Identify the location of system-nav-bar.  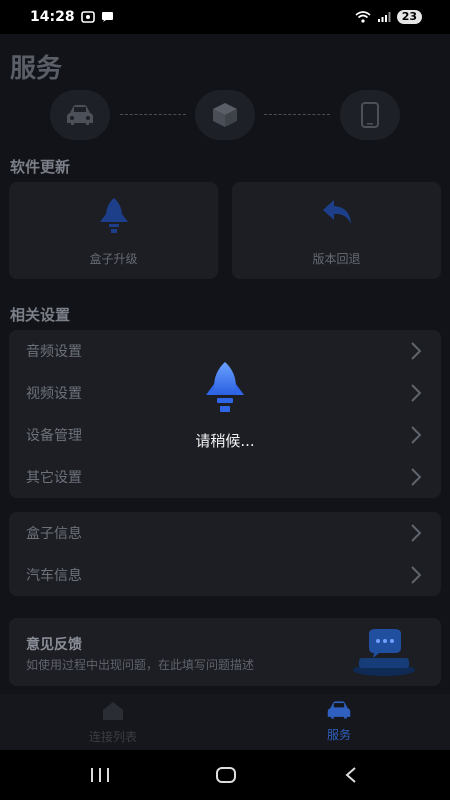
(225, 775).